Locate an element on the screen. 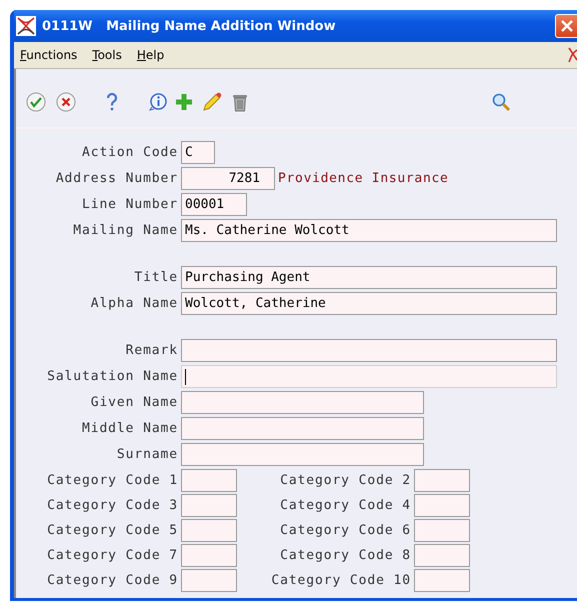 This screenshot has height=602, width=577. menu-item: Help is located at coordinates (150, 55).